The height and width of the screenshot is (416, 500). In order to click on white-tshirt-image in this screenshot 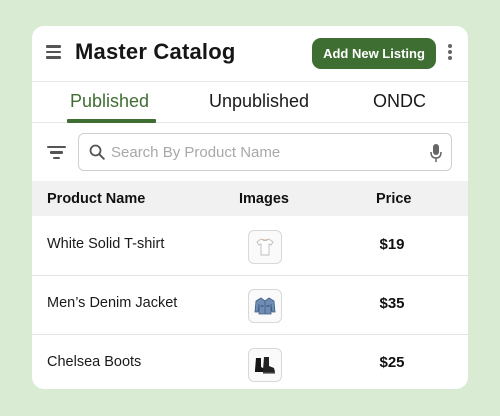, I will do `click(265, 247)`.